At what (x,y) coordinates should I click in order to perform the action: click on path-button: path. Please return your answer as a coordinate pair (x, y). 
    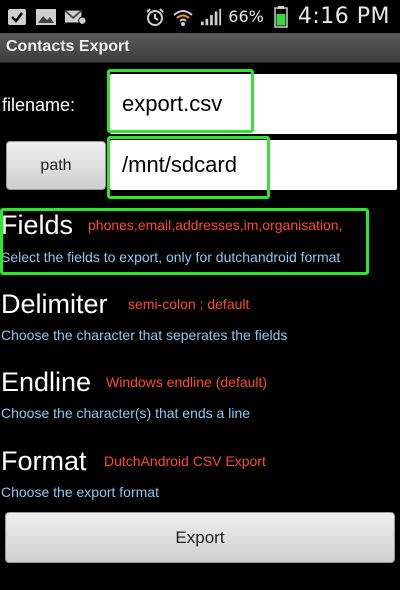
    Looking at the image, I should click on (56, 165).